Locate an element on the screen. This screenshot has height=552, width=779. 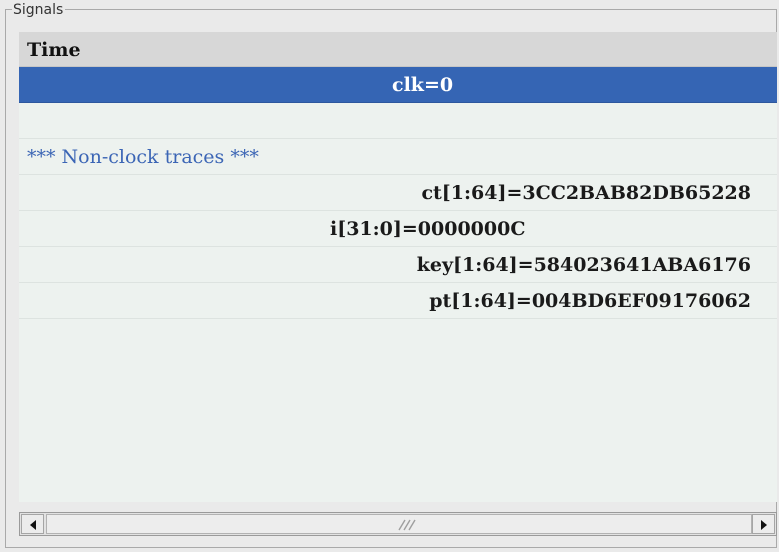
time-header: Time is located at coordinates (398, 49).